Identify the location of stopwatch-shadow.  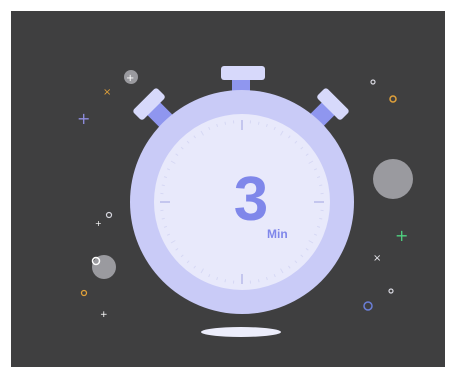
(241, 332).